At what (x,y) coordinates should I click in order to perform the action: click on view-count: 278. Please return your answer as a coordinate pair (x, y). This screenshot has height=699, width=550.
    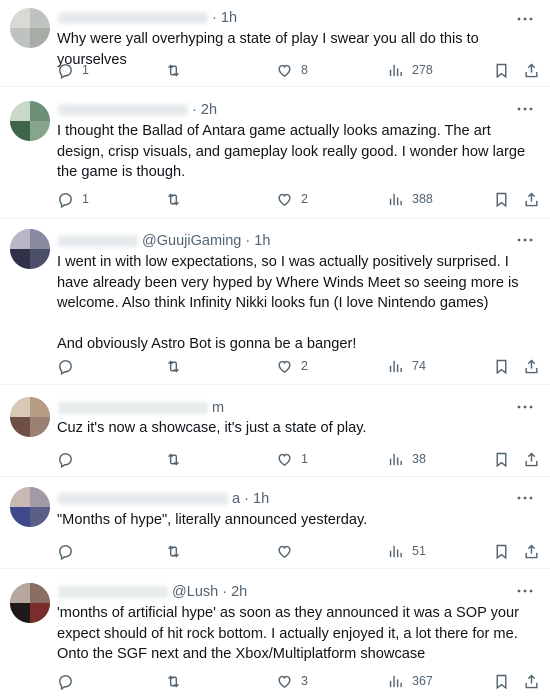
    Looking at the image, I should click on (422, 70).